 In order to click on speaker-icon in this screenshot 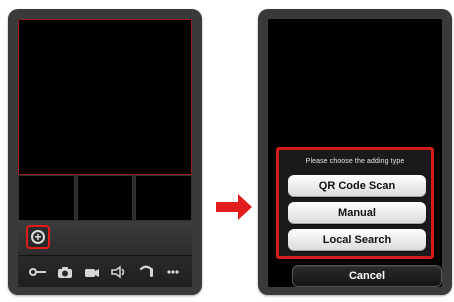, I will do `click(119, 272)`.